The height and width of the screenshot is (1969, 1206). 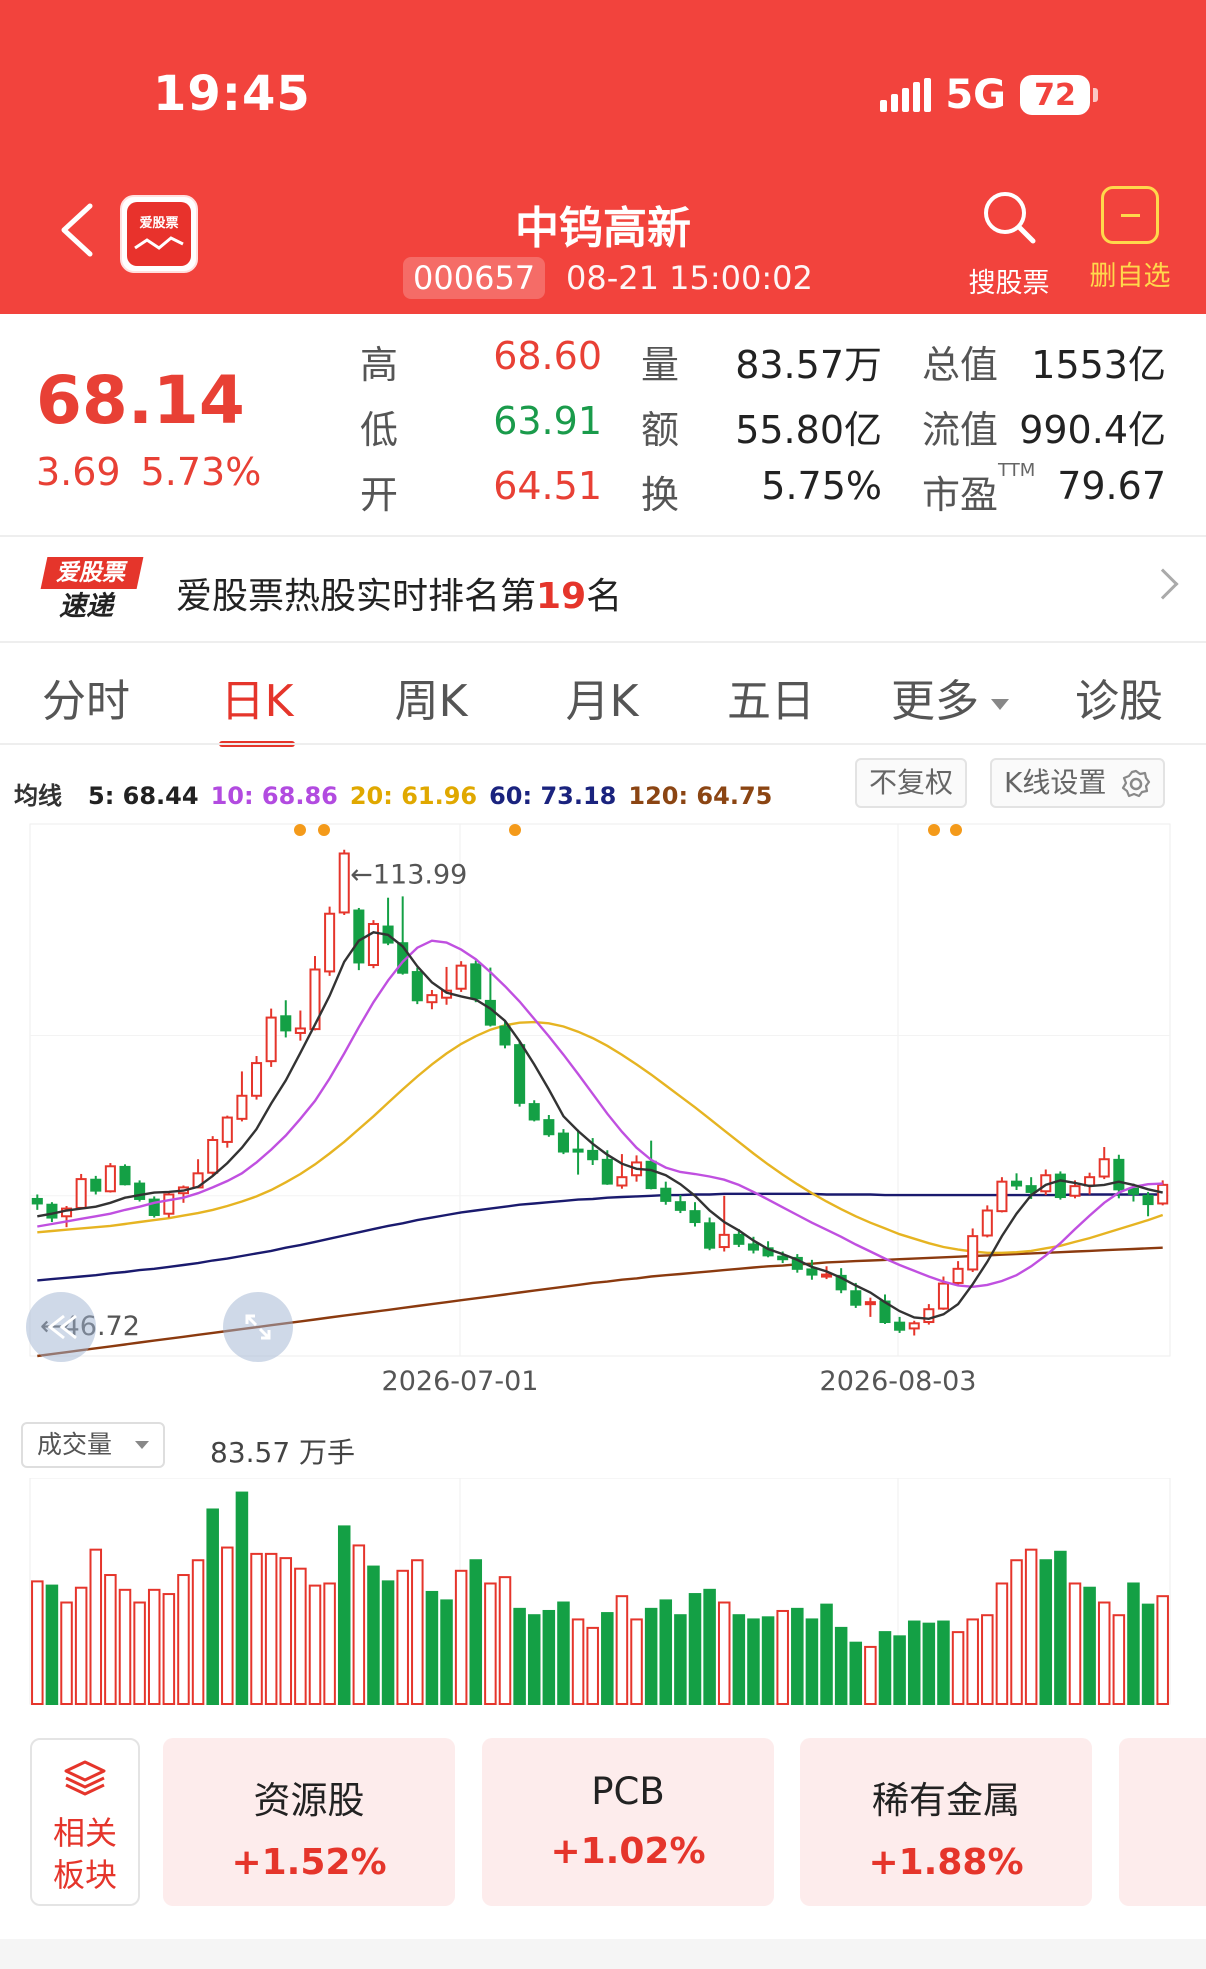 What do you see at coordinates (232, 94) in the screenshot?
I see `status-time: 19:45` at bounding box center [232, 94].